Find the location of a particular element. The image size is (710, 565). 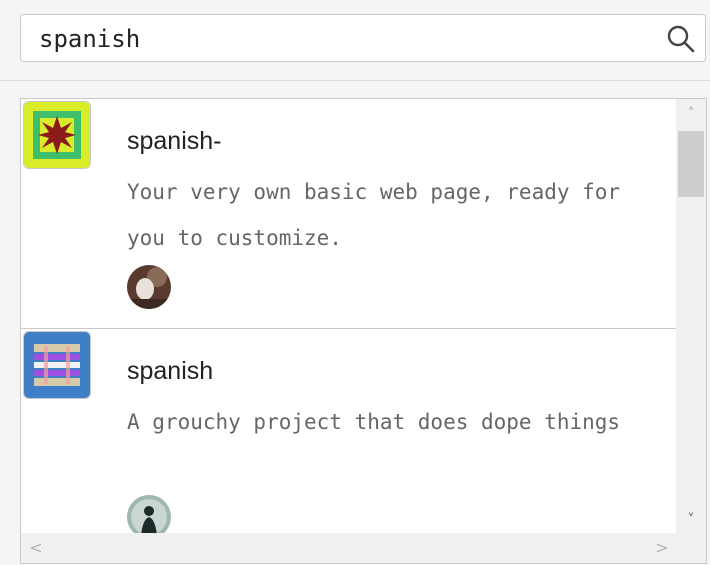

search-icon is located at coordinates (681, 39).